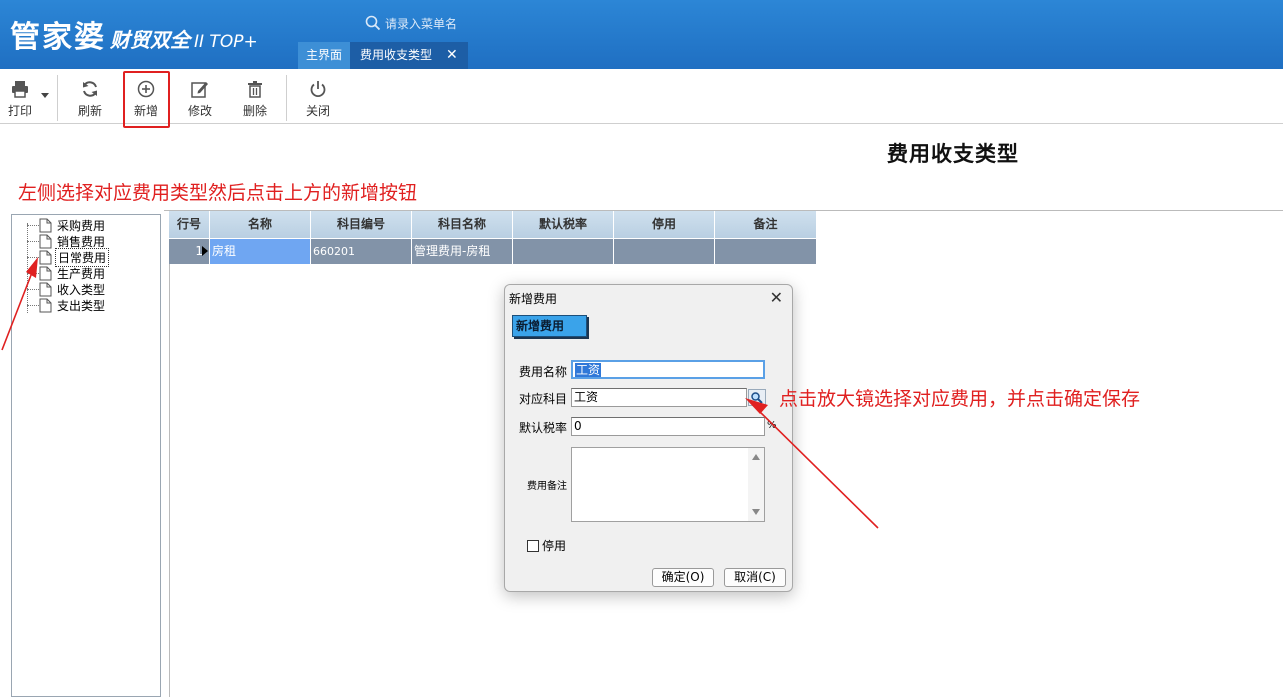 Image resolution: width=1283 pixels, height=697 pixels. What do you see at coordinates (549, 326) in the screenshot?
I see `dialog-badge: 新增费用` at bounding box center [549, 326].